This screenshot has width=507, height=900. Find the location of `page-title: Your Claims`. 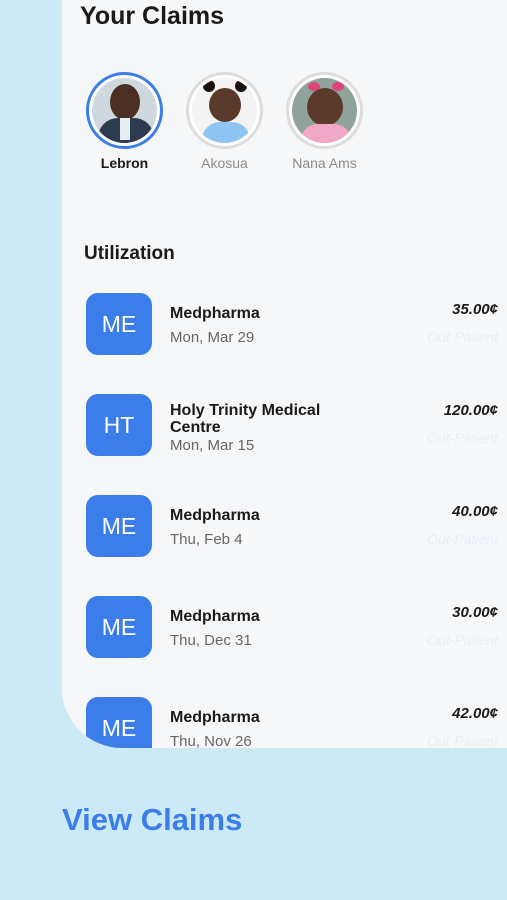

page-title: Your Claims is located at coordinates (152, 16).